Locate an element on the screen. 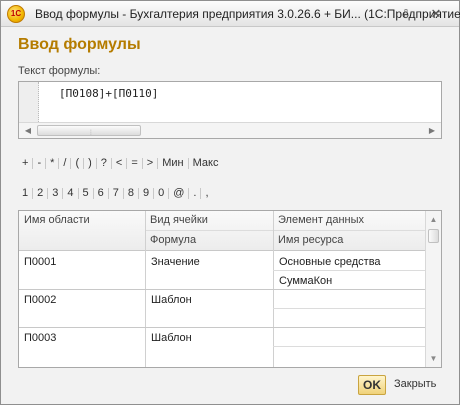  operator-button: Макс is located at coordinates (206, 163).